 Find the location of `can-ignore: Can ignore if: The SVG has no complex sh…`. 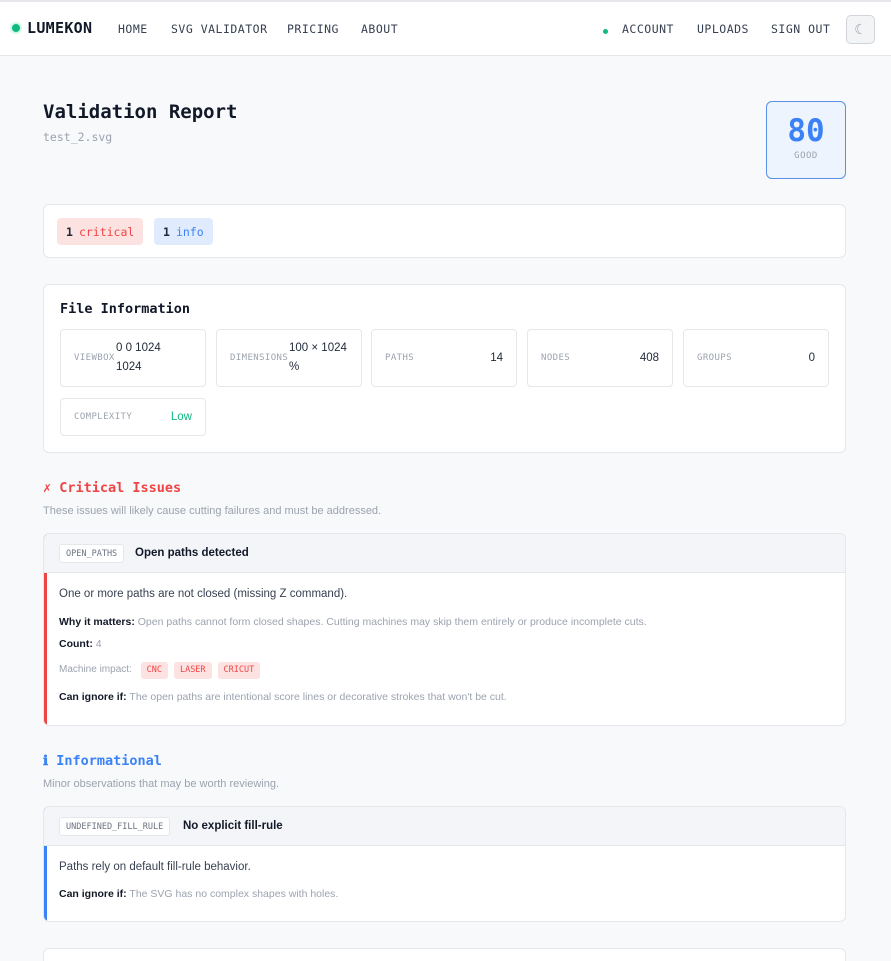

can-ignore: Can ignore if: The SVG has no complex sh… is located at coordinates (198, 894).